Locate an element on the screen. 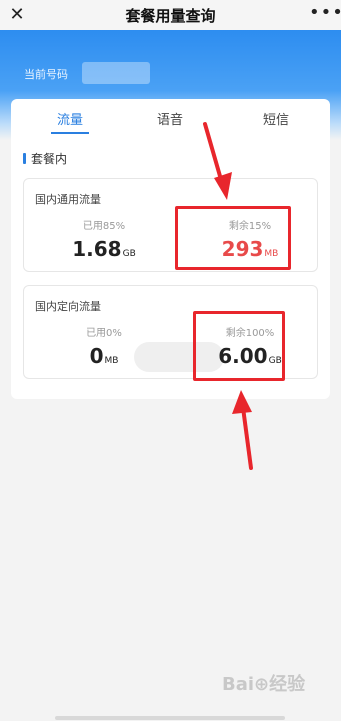 This screenshot has width=341, height=721. page-title: 套餐用量查询 is located at coordinates (170, 15).